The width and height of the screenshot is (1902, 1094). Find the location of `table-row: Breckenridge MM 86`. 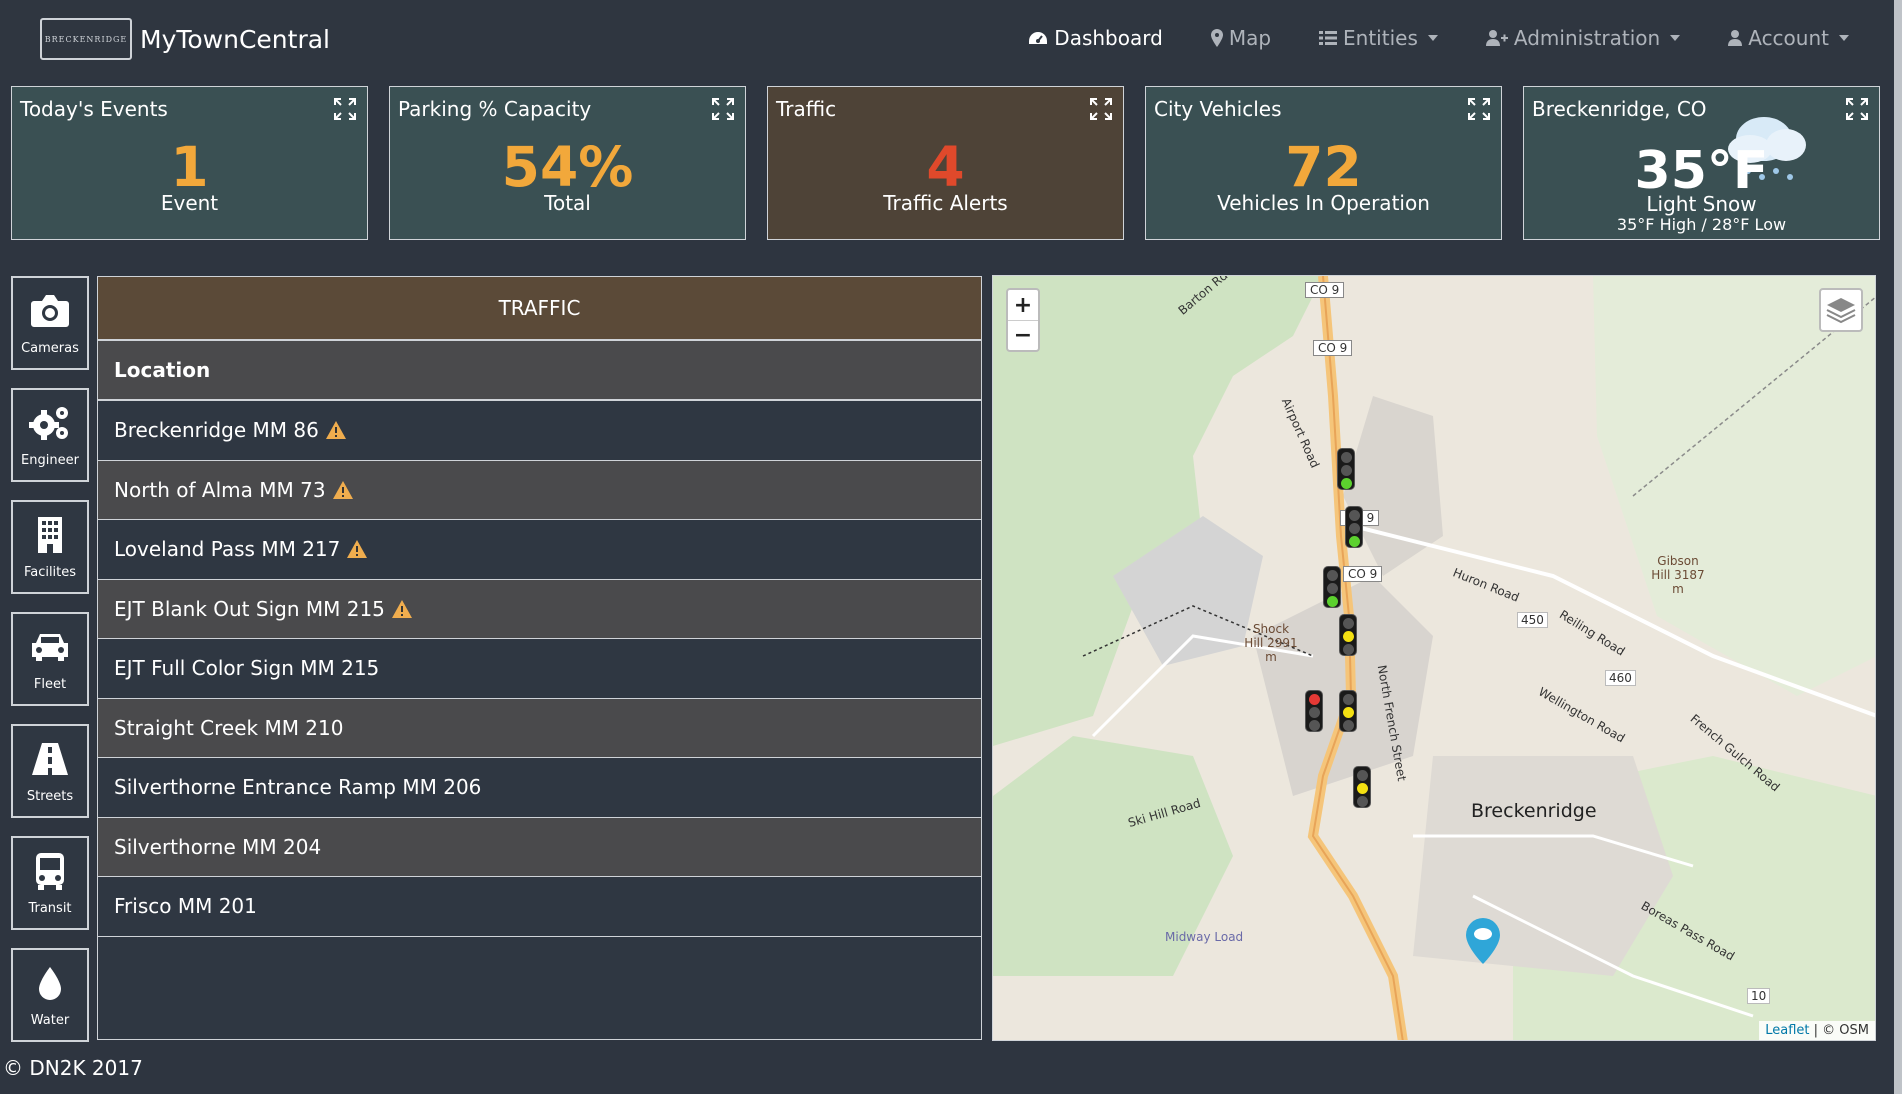

table-row: Breckenridge MM 86 is located at coordinates (539, 431).